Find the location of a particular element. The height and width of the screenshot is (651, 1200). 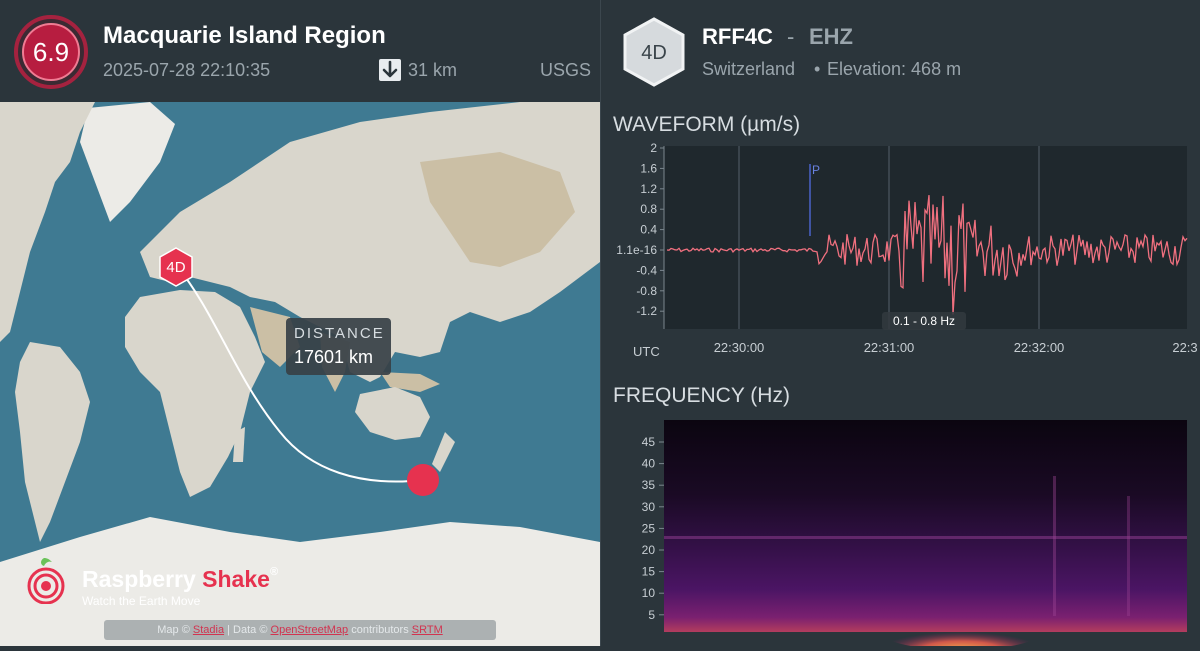

waveform-y-tick: 0.4 is located at coordinates (648, 230).